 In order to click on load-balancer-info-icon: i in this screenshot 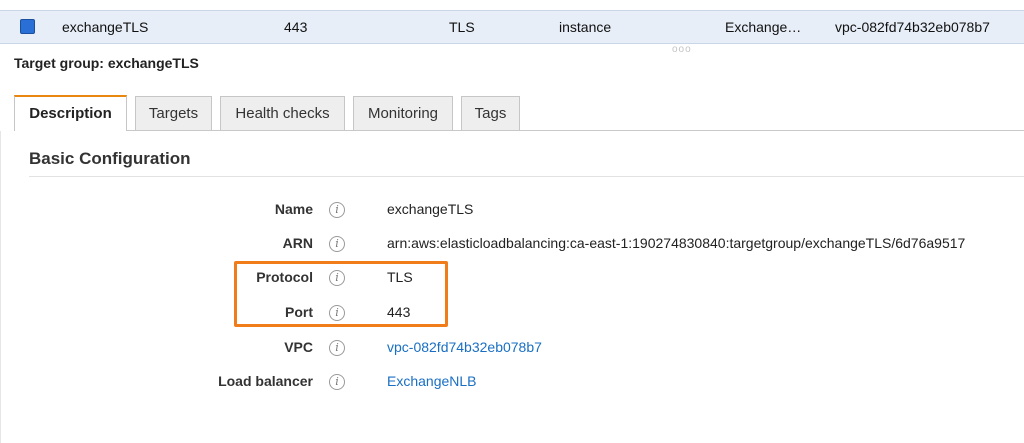, I will do `click(337, 382)`.